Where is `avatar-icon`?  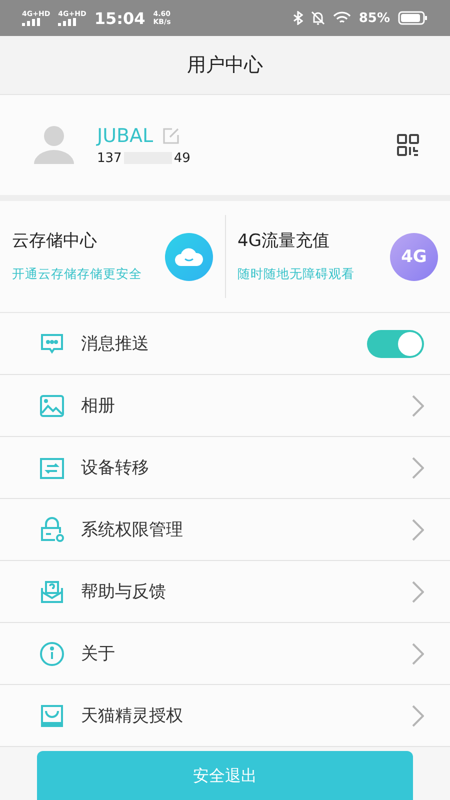 avatar-icon is located at coordinates (54, 145).